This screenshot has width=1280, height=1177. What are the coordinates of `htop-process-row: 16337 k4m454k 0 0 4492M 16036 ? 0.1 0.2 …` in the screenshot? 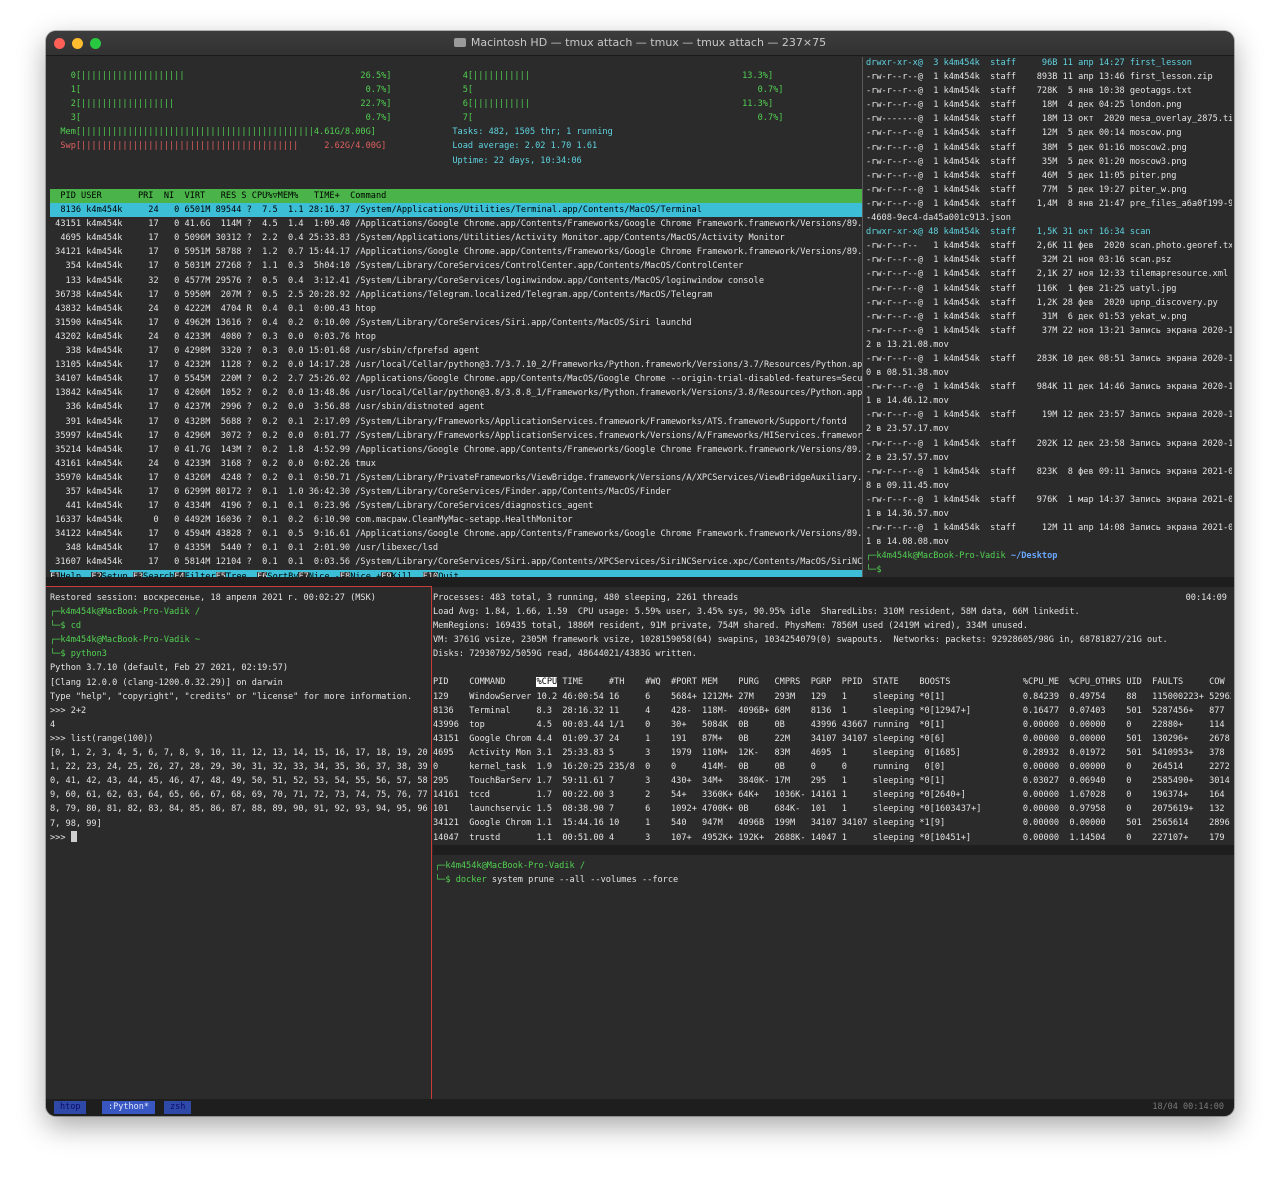 It's located at (456, 520).